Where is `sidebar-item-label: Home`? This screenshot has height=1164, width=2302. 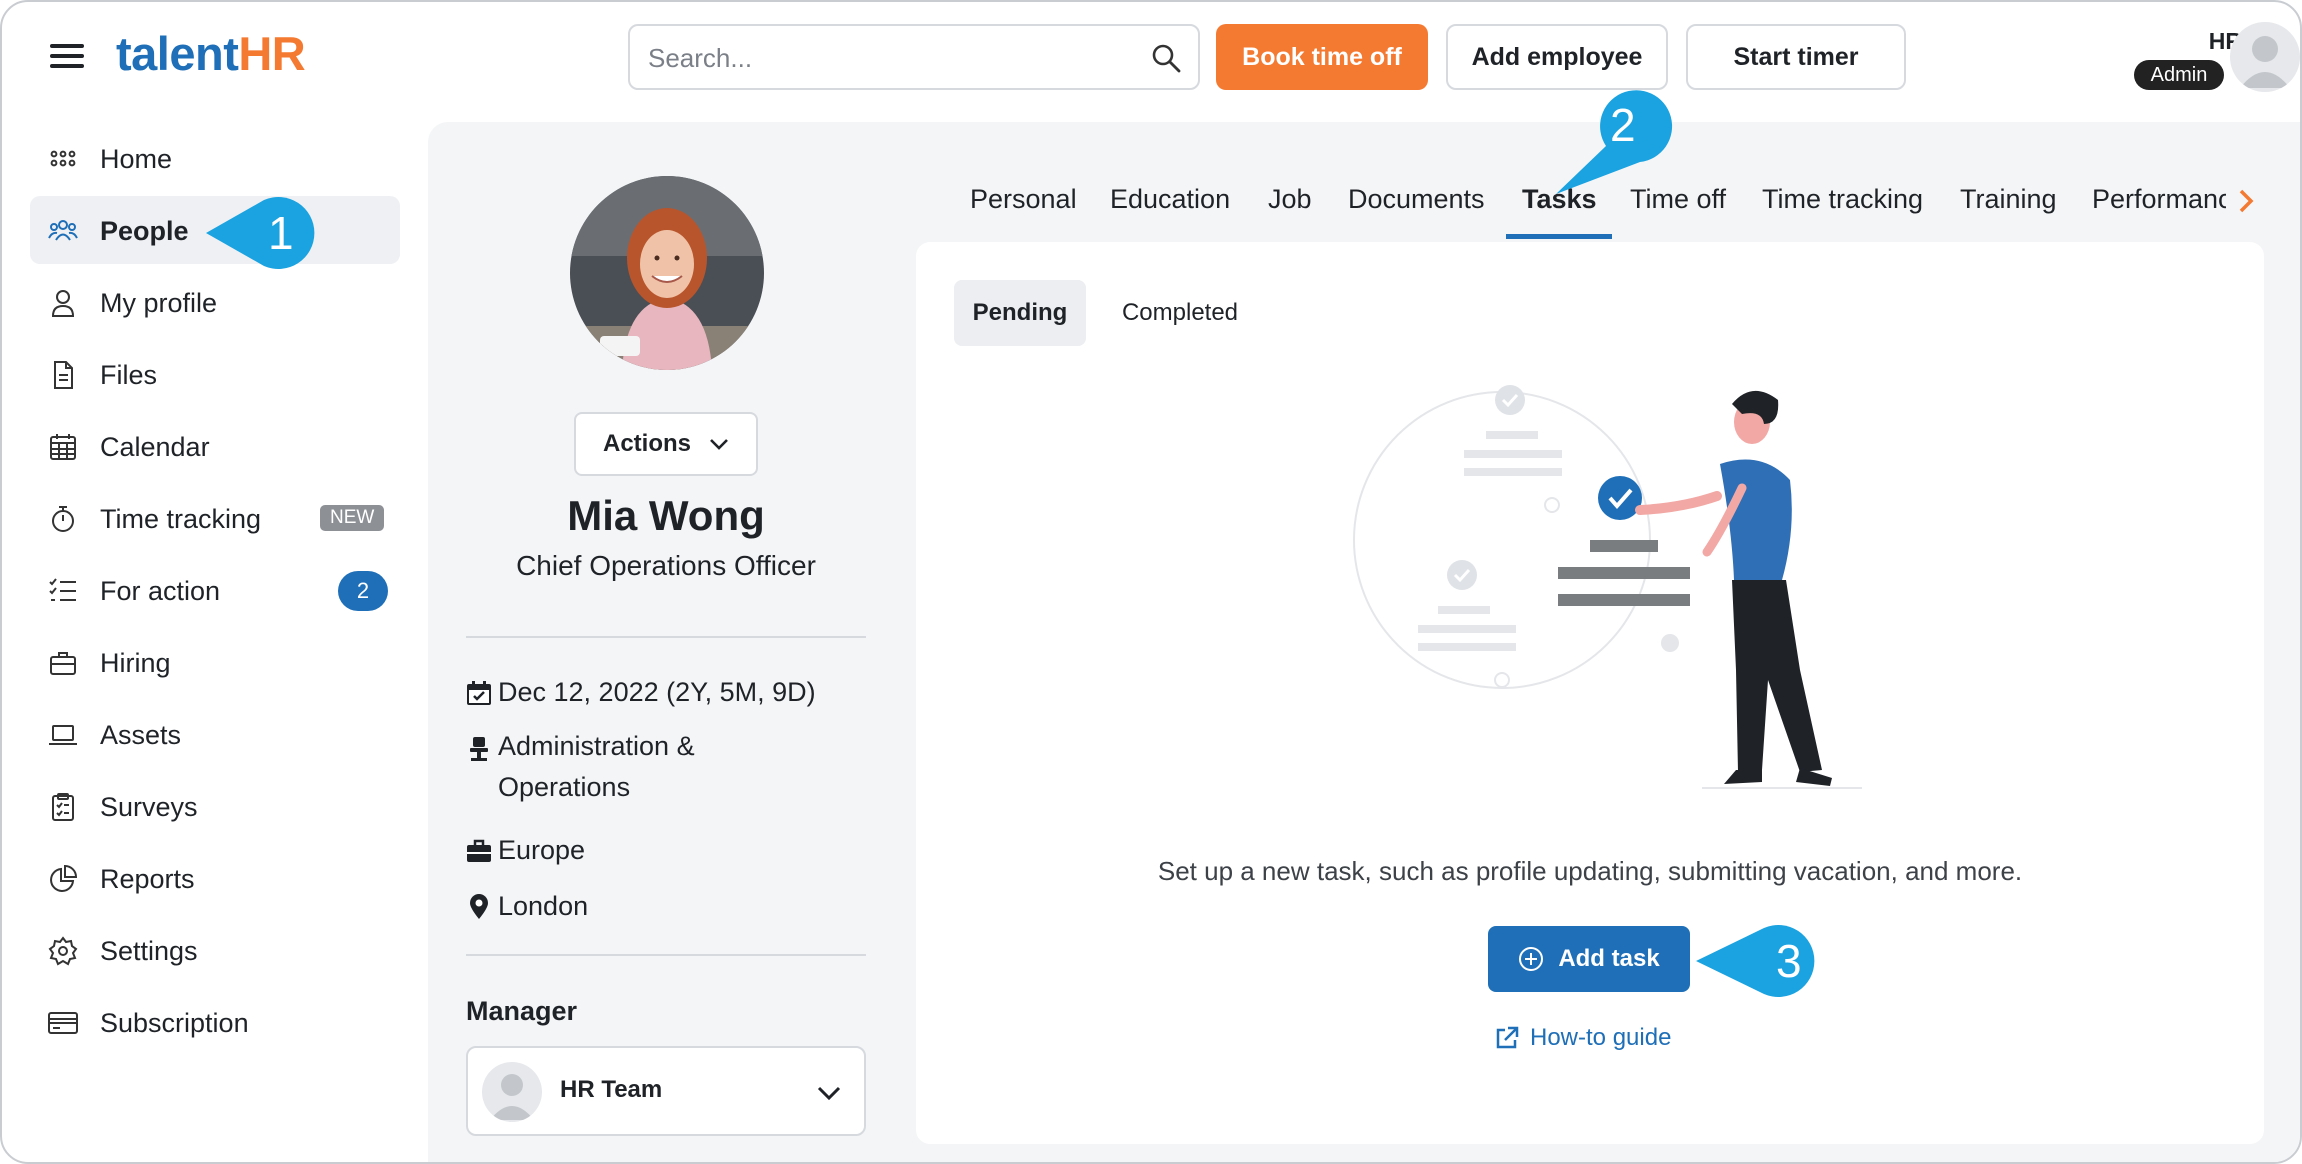
sidebar-item-label: Home is located at coordinates (136, 159).